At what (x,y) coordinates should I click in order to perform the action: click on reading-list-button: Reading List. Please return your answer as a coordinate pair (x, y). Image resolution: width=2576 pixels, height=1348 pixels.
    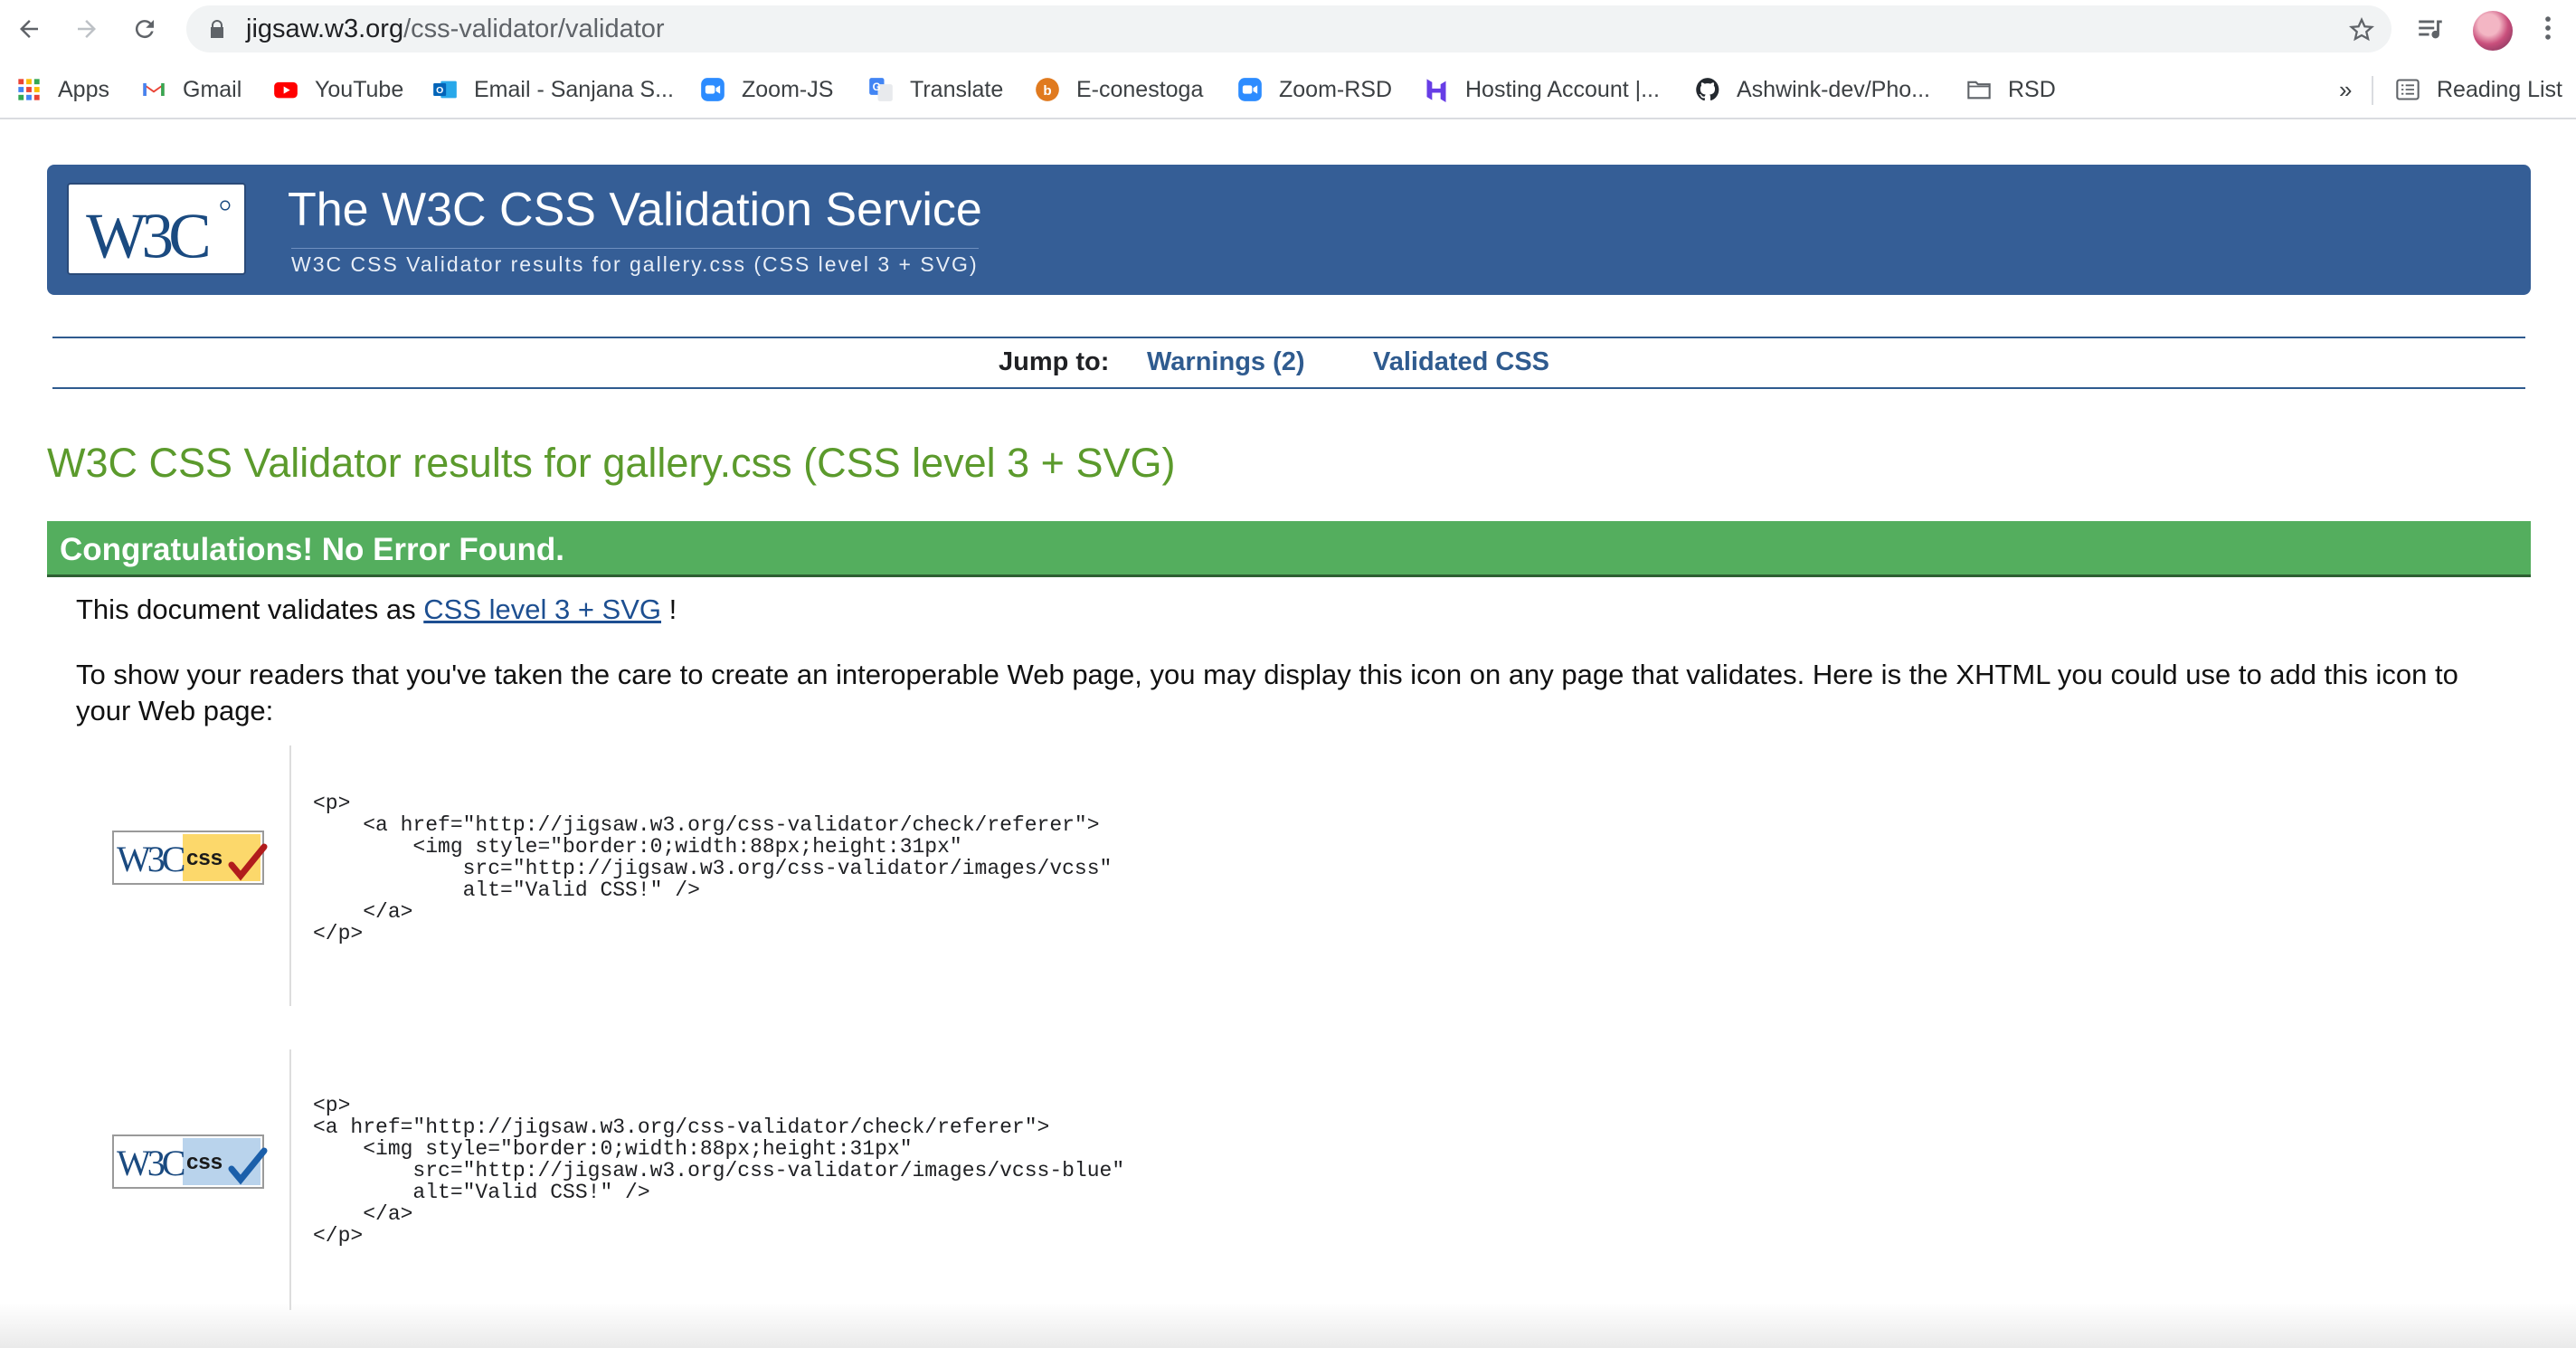
    Looking at the image, I should click on (2478, 89).